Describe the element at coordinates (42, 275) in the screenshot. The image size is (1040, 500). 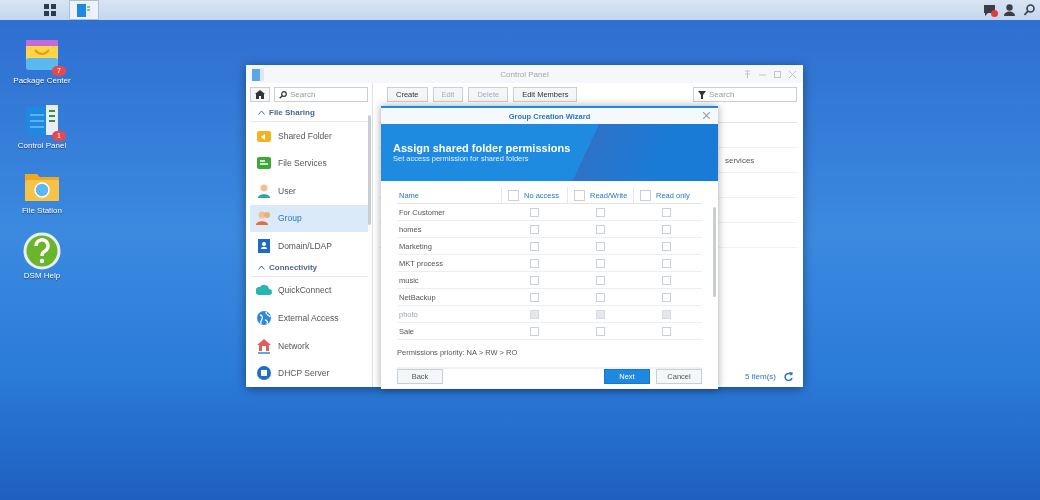
I see `desktop-icon-label: DSM Help` at that location.